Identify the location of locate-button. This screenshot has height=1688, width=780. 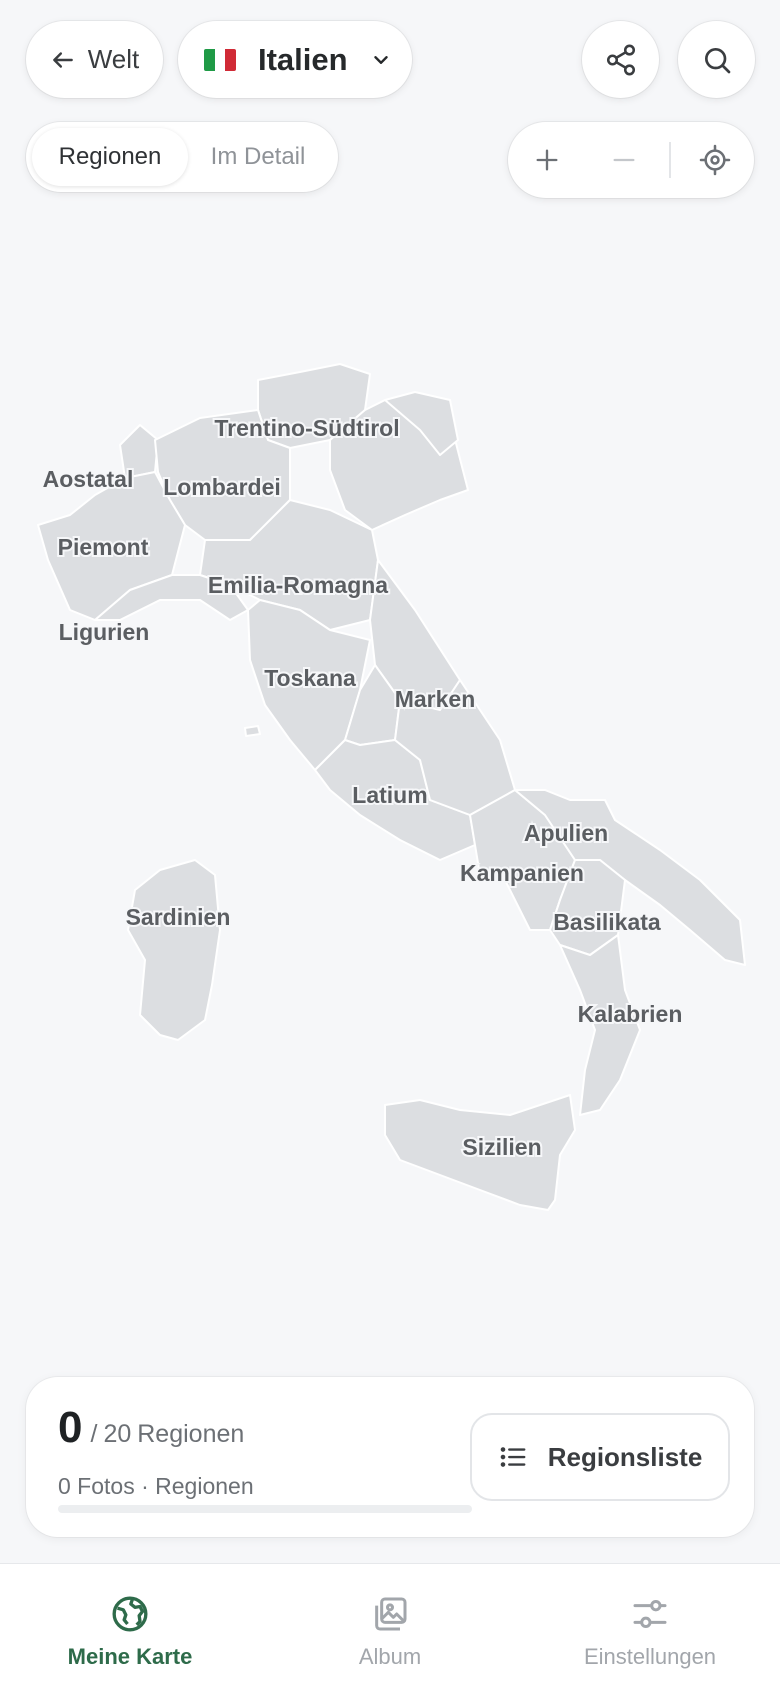
(715, 160).